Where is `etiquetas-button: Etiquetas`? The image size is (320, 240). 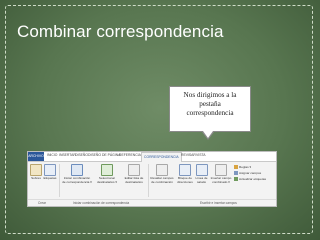
etiquetas-button: Etiquetas is located at coordinates (50, 172).